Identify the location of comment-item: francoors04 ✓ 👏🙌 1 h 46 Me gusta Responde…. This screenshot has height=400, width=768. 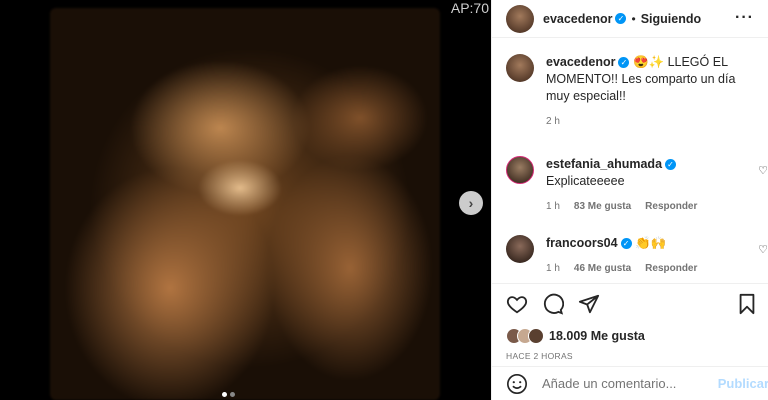
(637, 256).